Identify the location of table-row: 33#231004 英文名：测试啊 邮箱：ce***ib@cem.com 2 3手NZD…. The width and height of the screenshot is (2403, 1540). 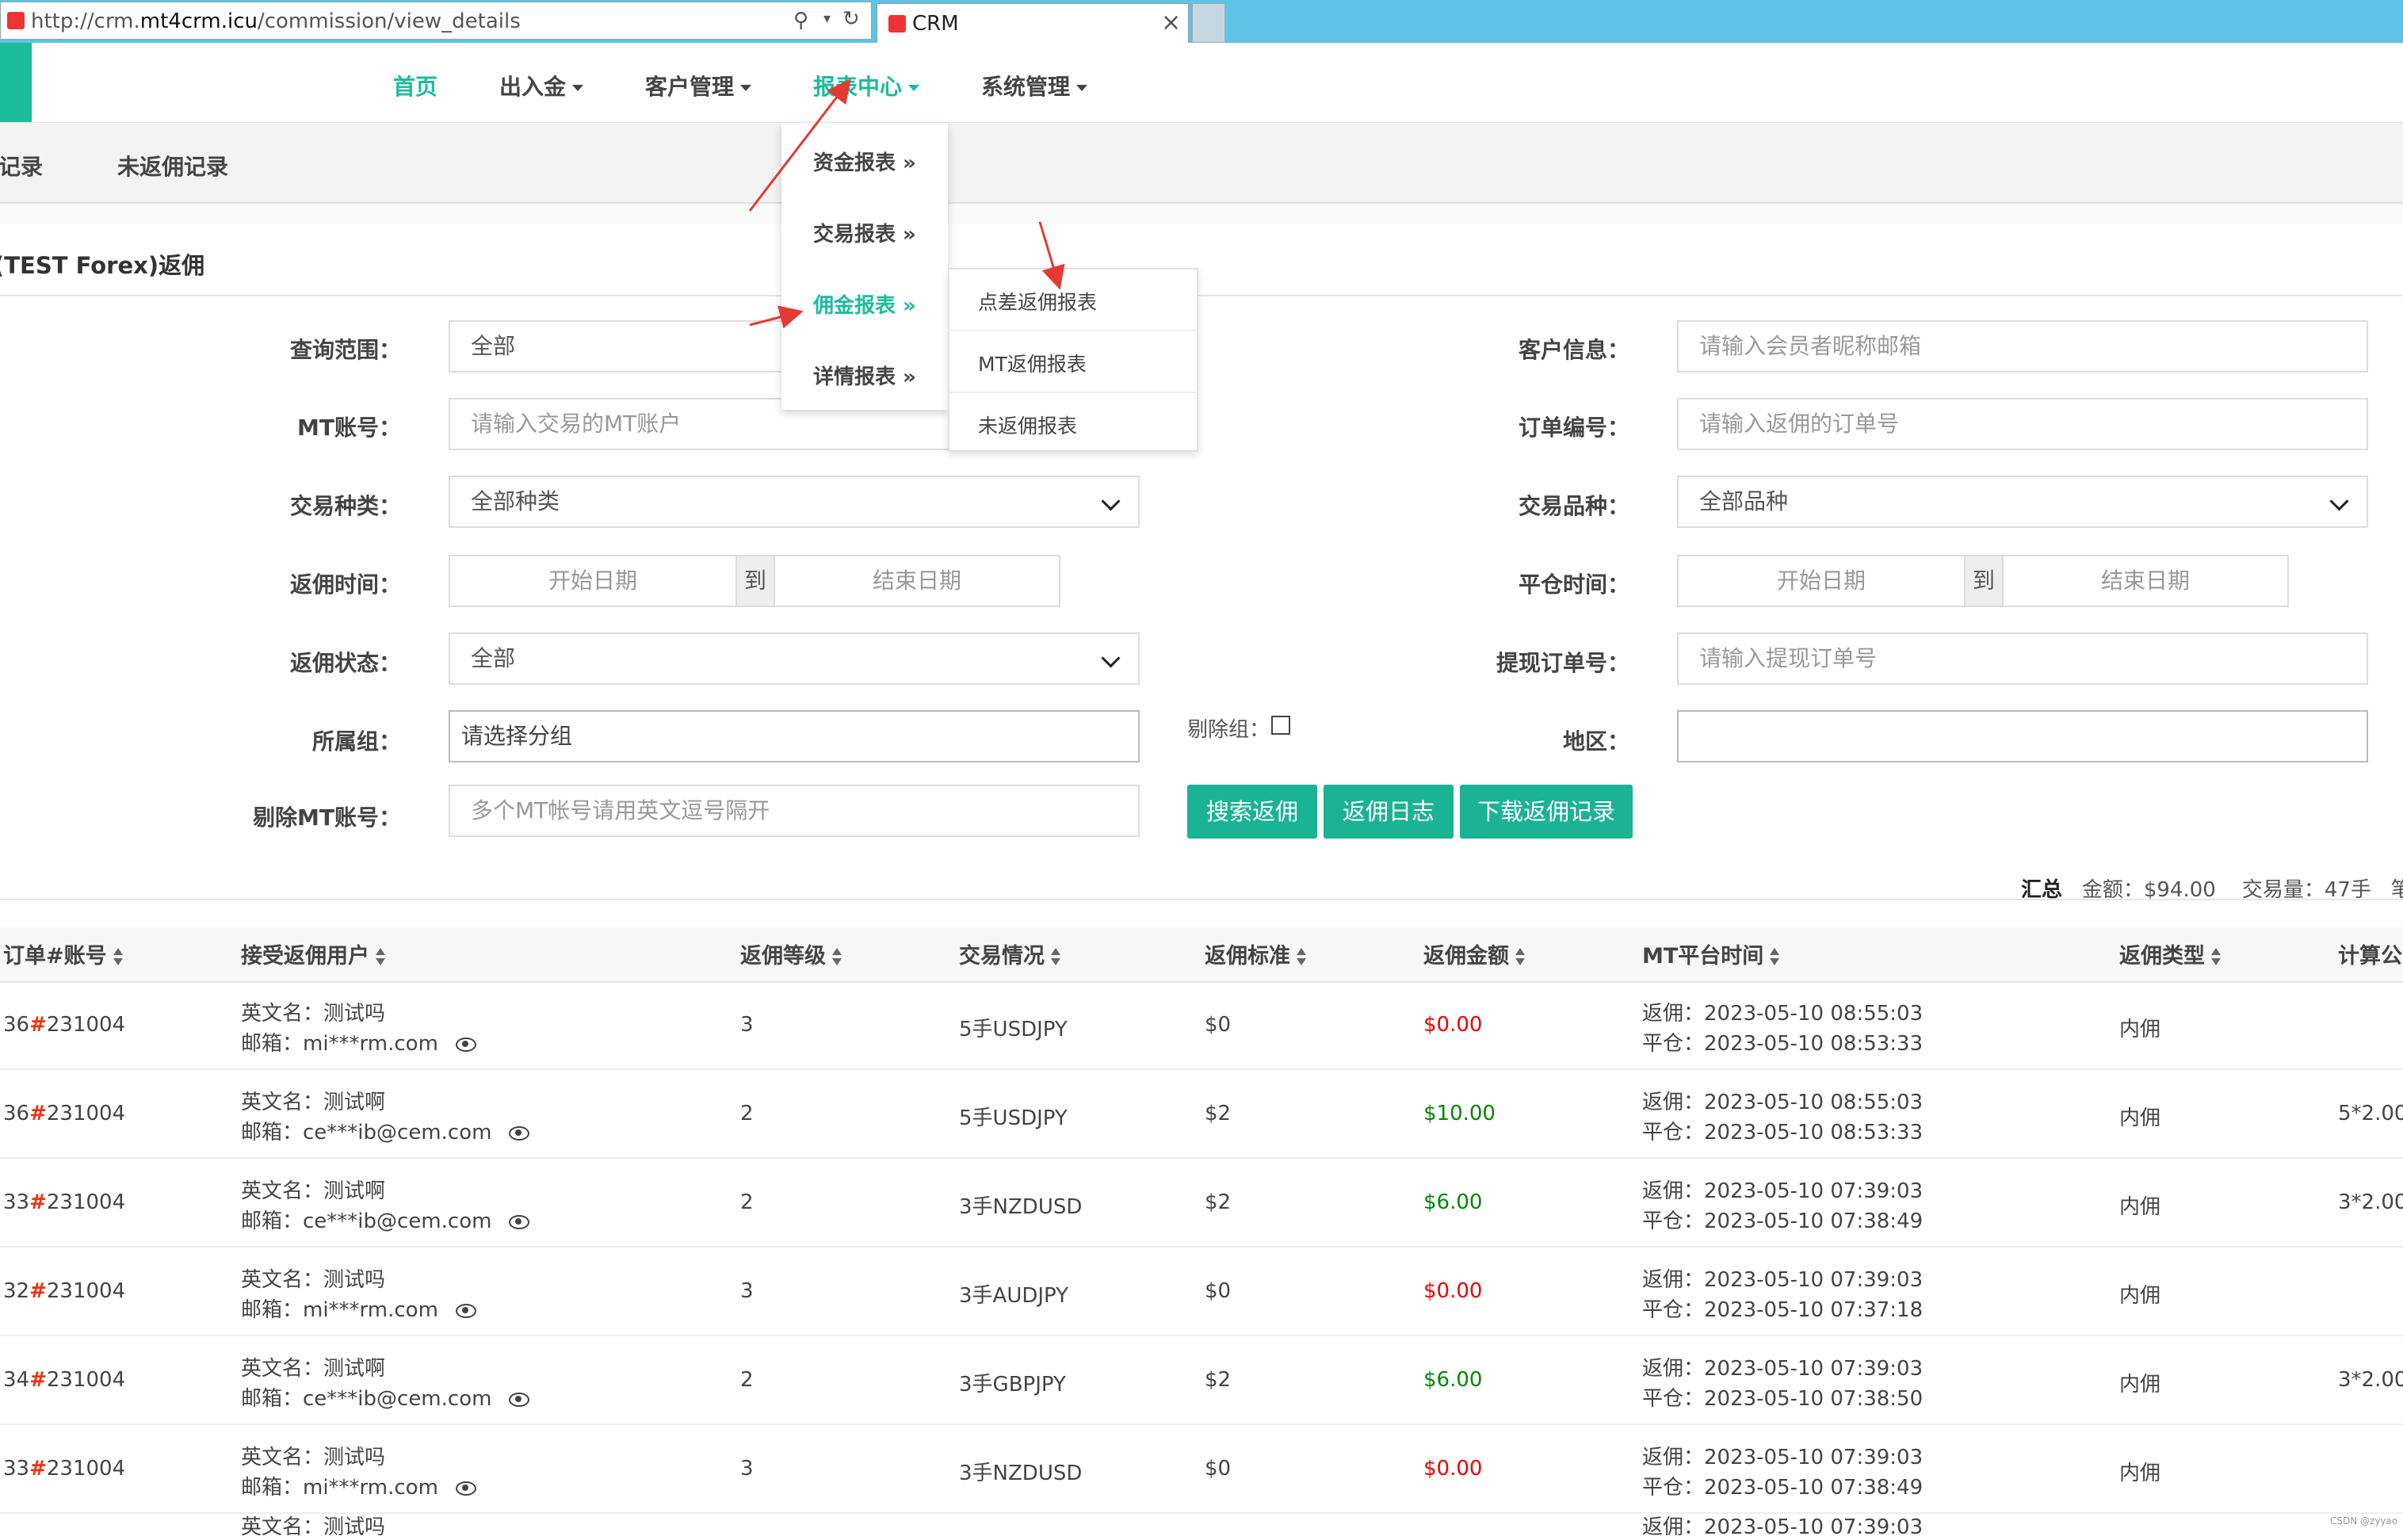
(1201, 1204).